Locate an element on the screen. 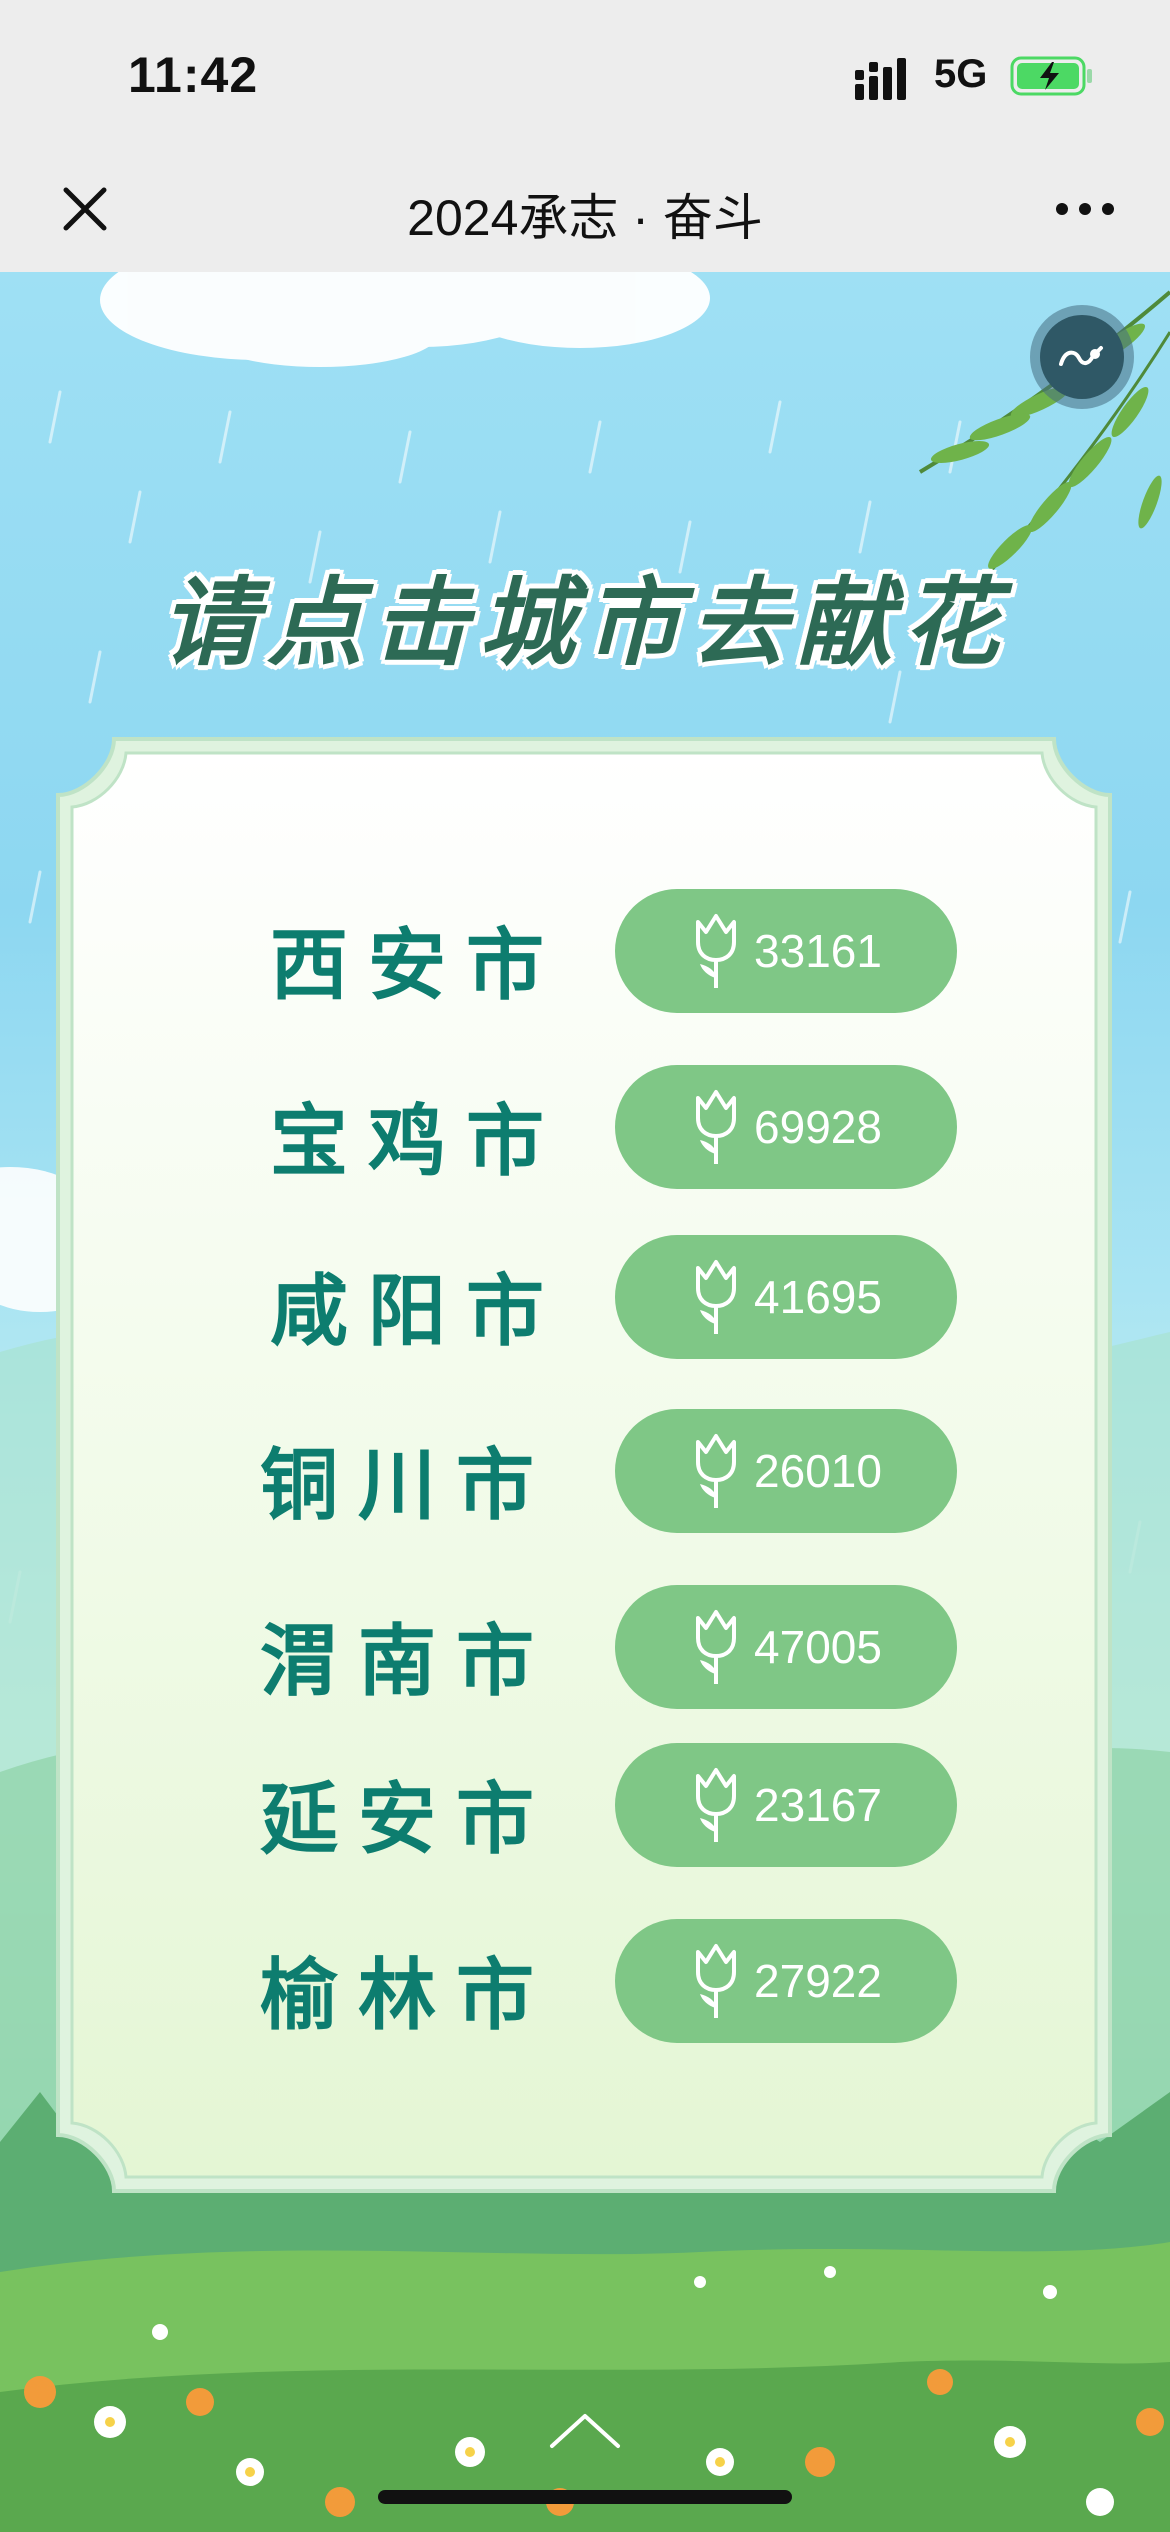 This screenshot has width=1170, height=2532. flower-count-button: 69928 is located at coordinates (786, 1127).